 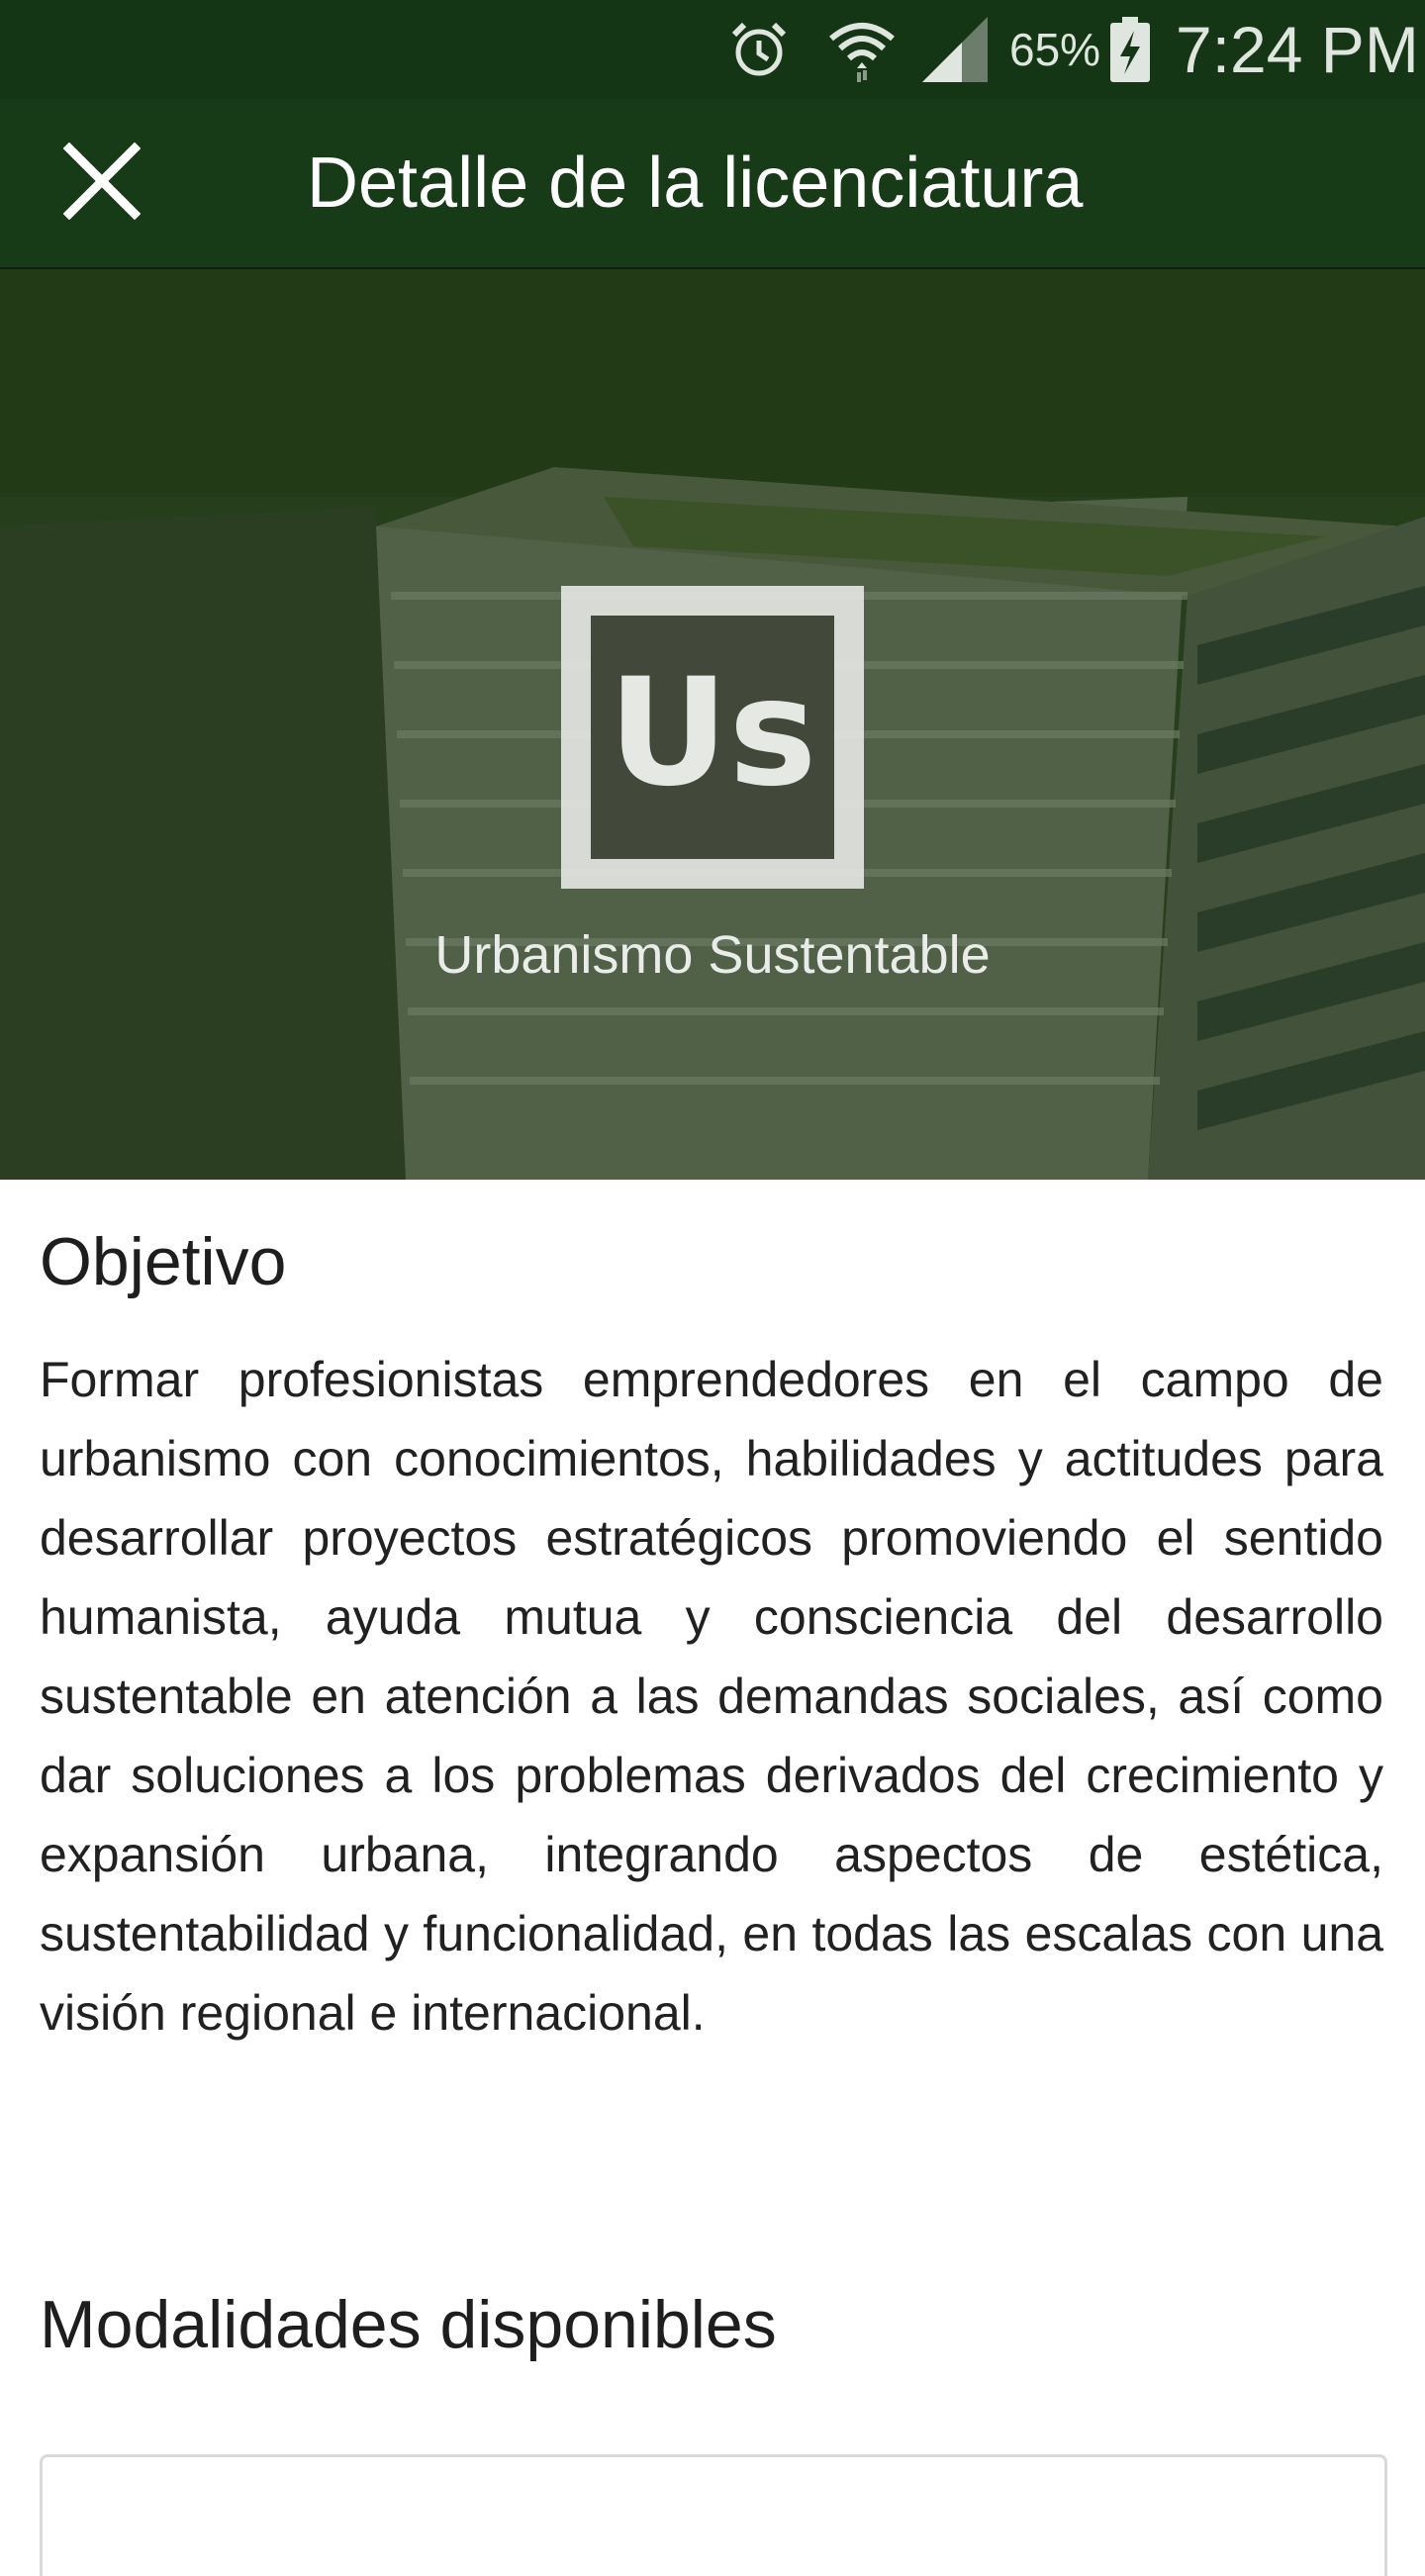 What do you see at coordinates (862, 49) in the screenshot?
I see `wifi-icon` at bounding box center [862, 49].